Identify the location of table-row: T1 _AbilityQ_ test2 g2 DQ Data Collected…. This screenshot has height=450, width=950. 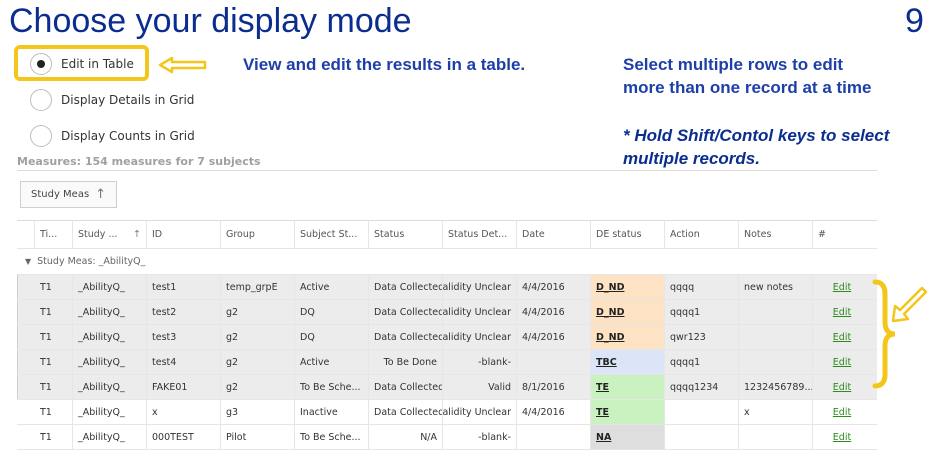
(447, 312).